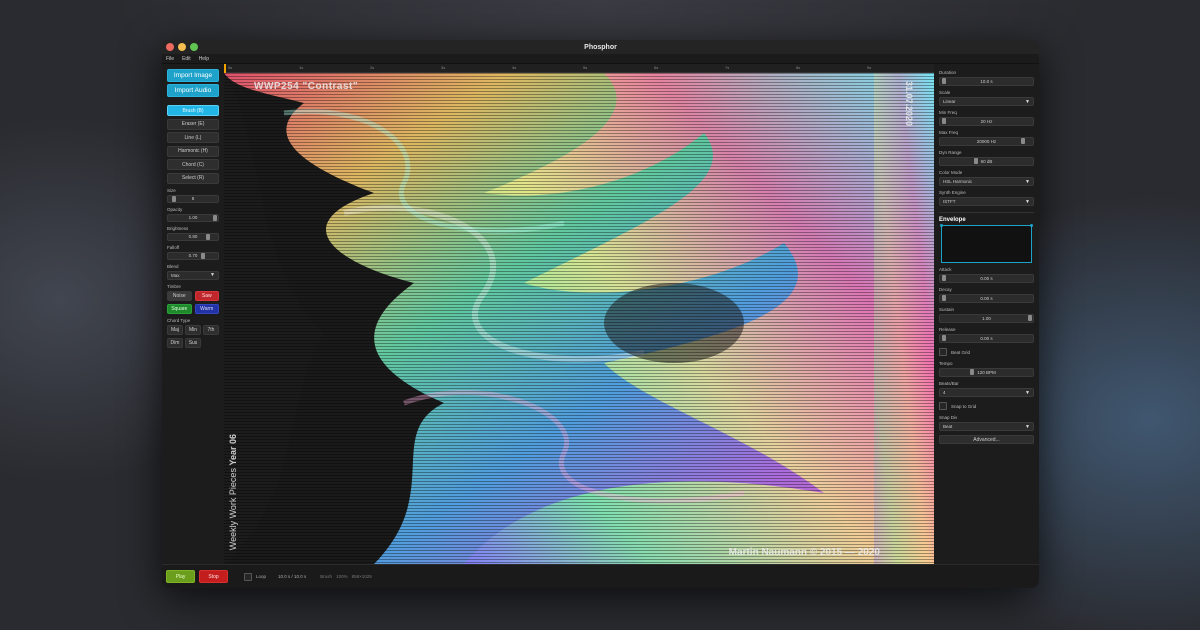 This screenshot has height=630, width=1200. Describe the element at coordinates (175, 342) in the screenshot. I see `chord-dim-button: Dim` at that location.